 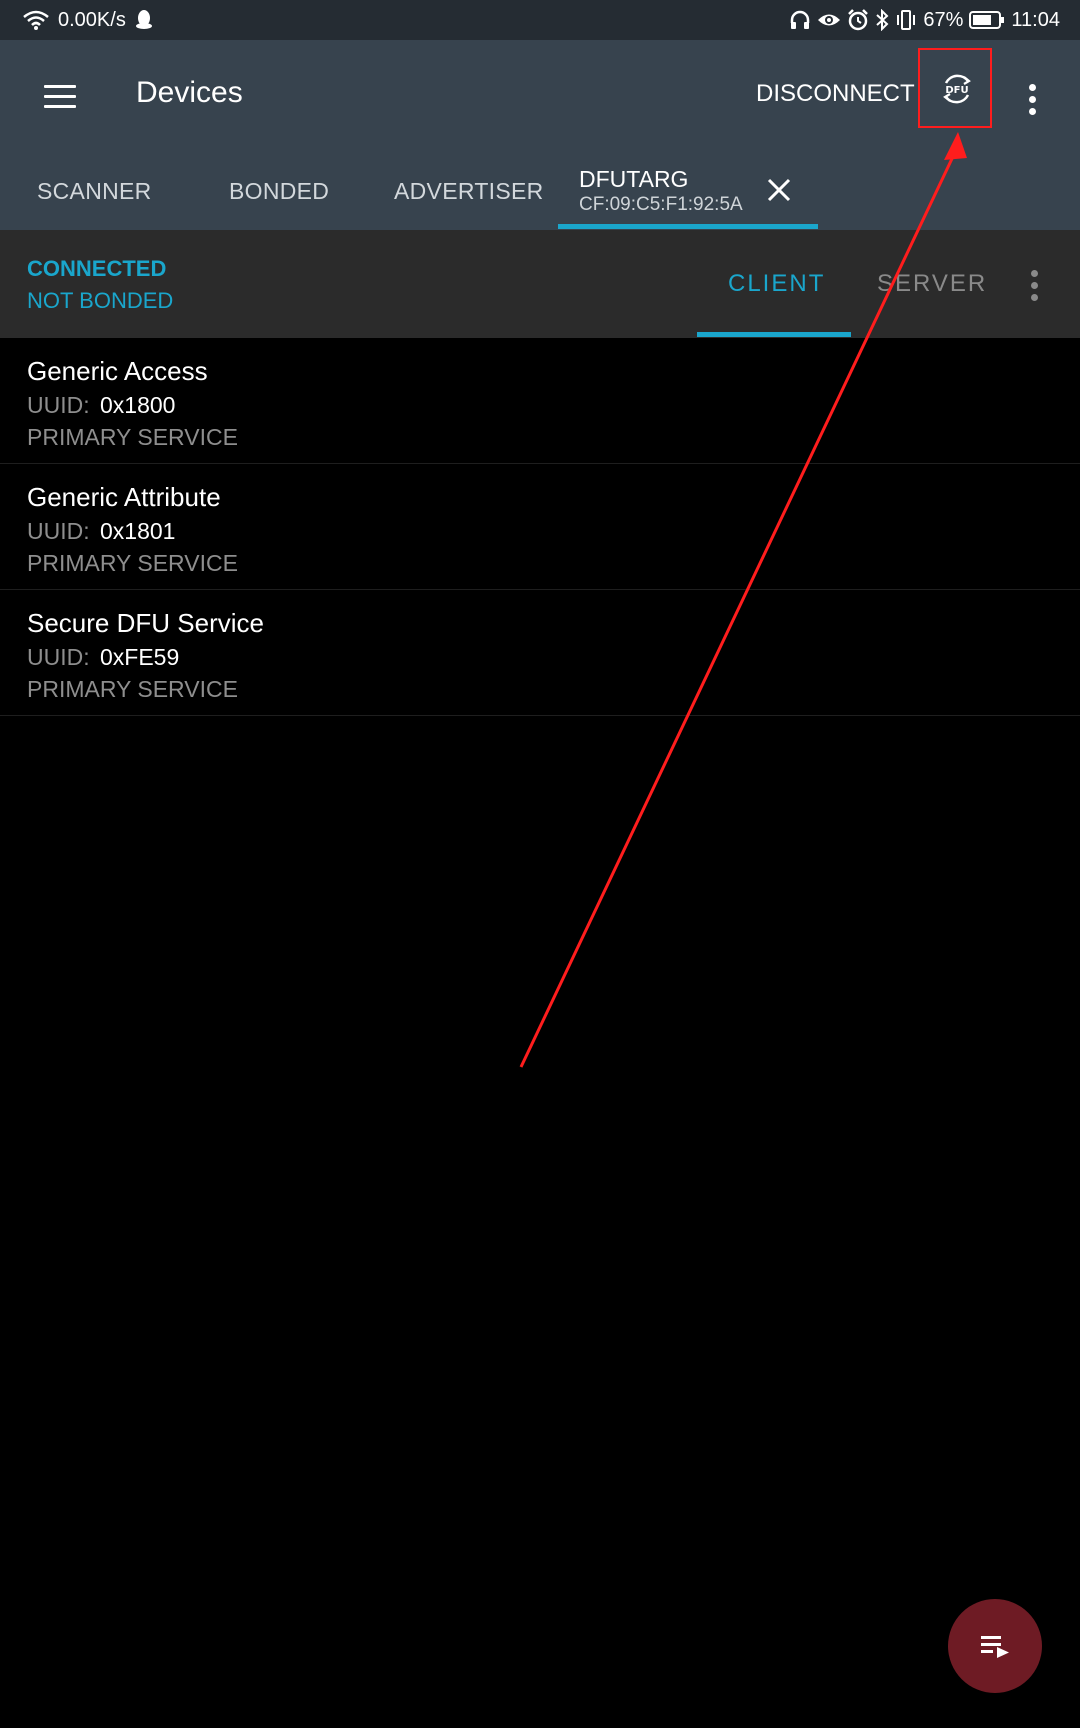 I want to click on dfu-button: DFU, so click(x=955, y=88).